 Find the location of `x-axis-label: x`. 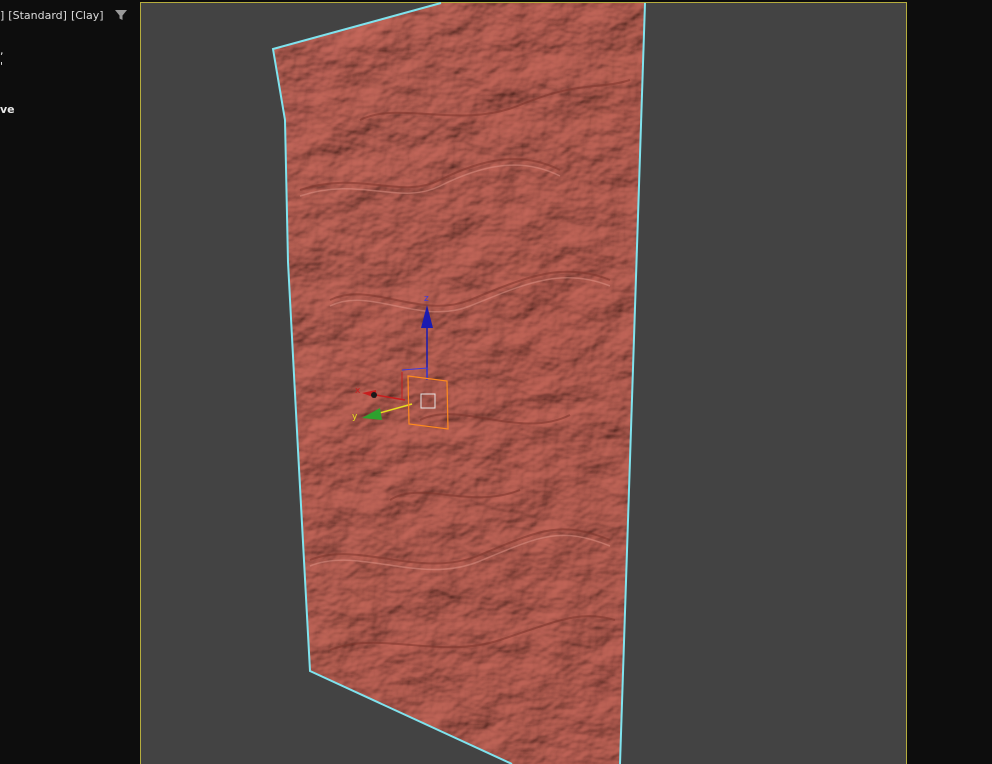

x-axis-label: x is located at coordinates (358, 391).